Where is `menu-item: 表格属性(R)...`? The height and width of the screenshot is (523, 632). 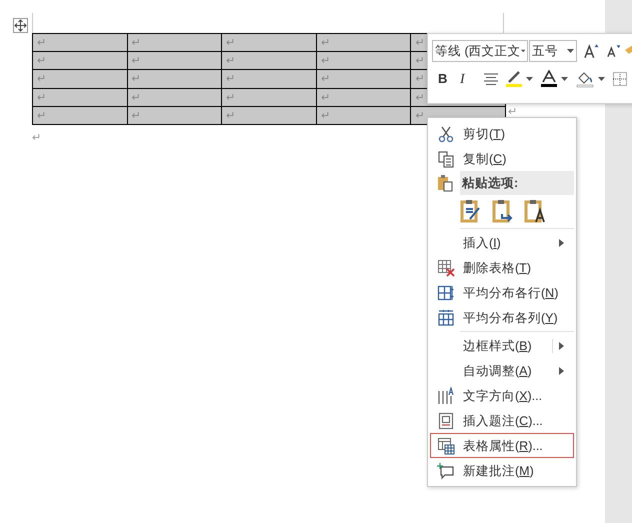 menu-item: 表格属性(R)... is located at coordinates (502, 445).